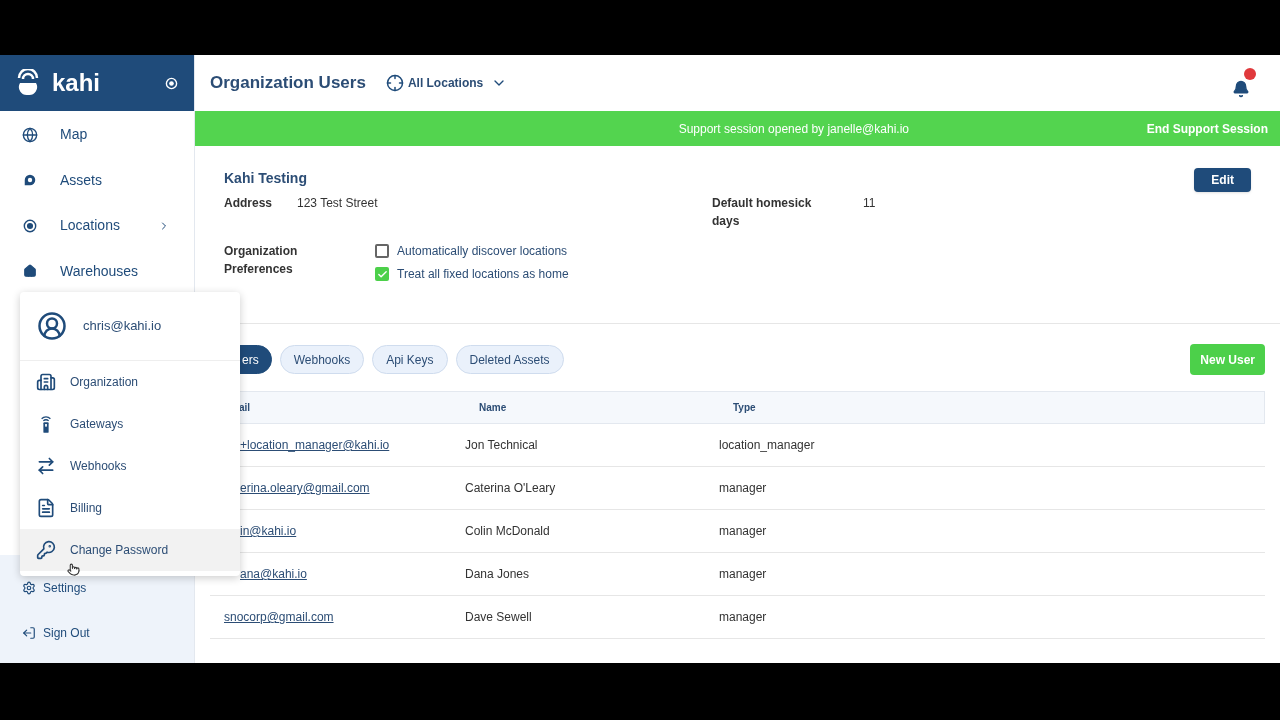 This screenshot has width=1280, height=720. I want to click on table-cell: Dana Jones, so click(497, 574).